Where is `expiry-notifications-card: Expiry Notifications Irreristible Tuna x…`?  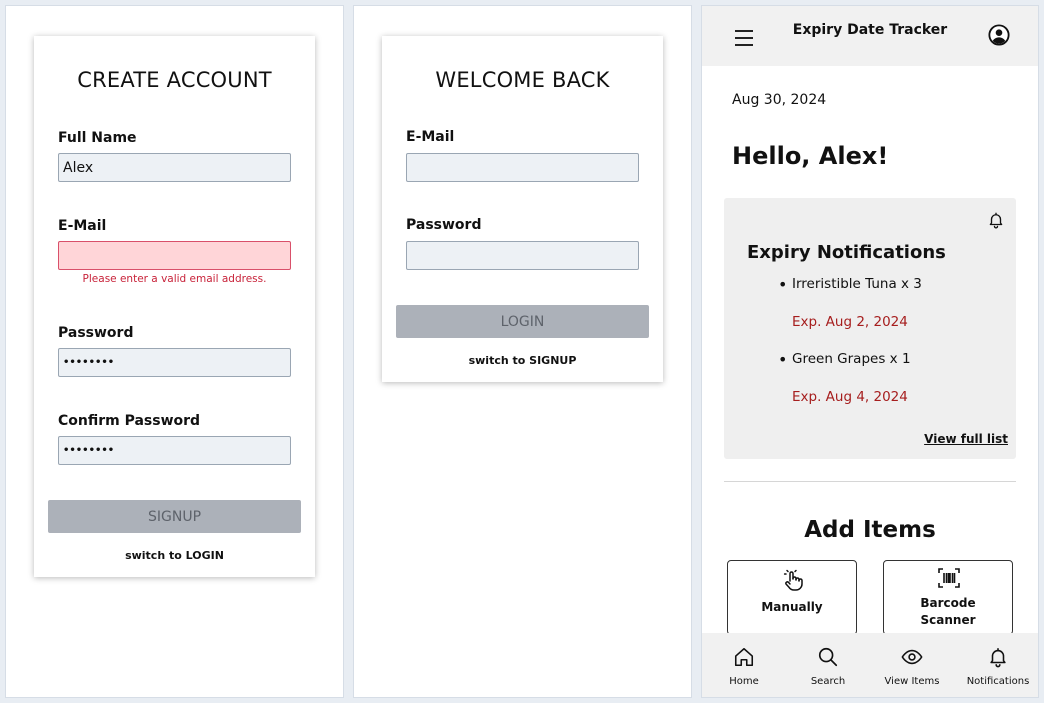 expiry-notifications-card: Expiry Notifications Irreristible Tuna x… is located at coordinates (870, 328).